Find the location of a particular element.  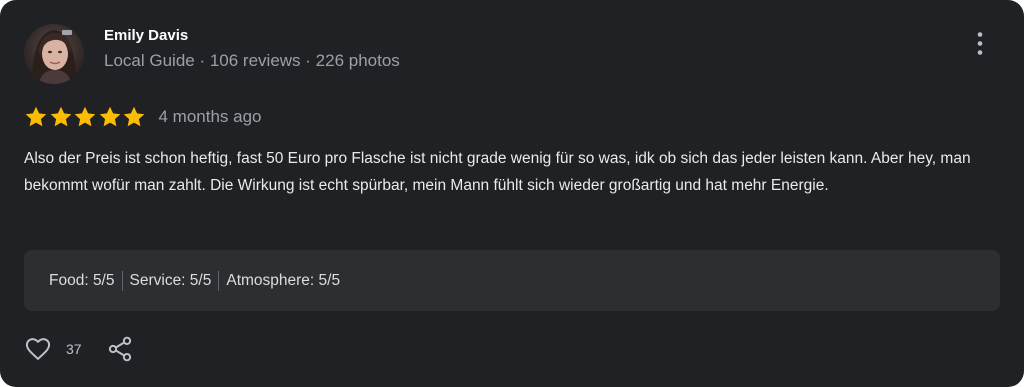

share-icon is located at coordinates (119, 349).